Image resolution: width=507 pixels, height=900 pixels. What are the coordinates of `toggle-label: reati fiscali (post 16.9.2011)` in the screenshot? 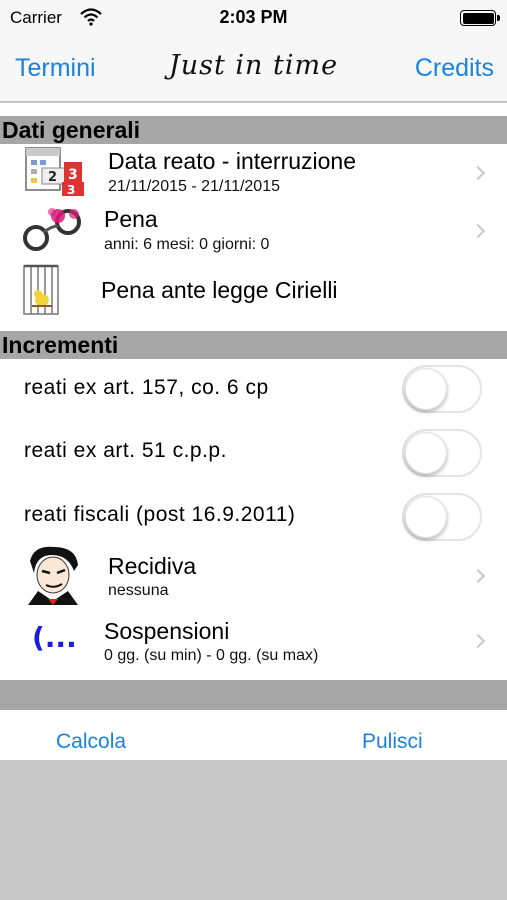 It's located at (160, 514).